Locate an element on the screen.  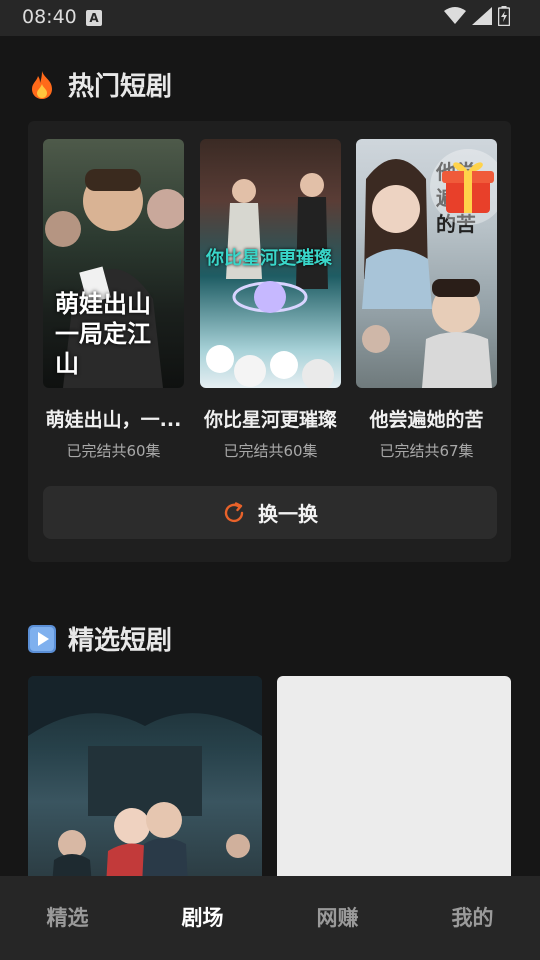
selected-drama-card is located at coordinates (145, 776).